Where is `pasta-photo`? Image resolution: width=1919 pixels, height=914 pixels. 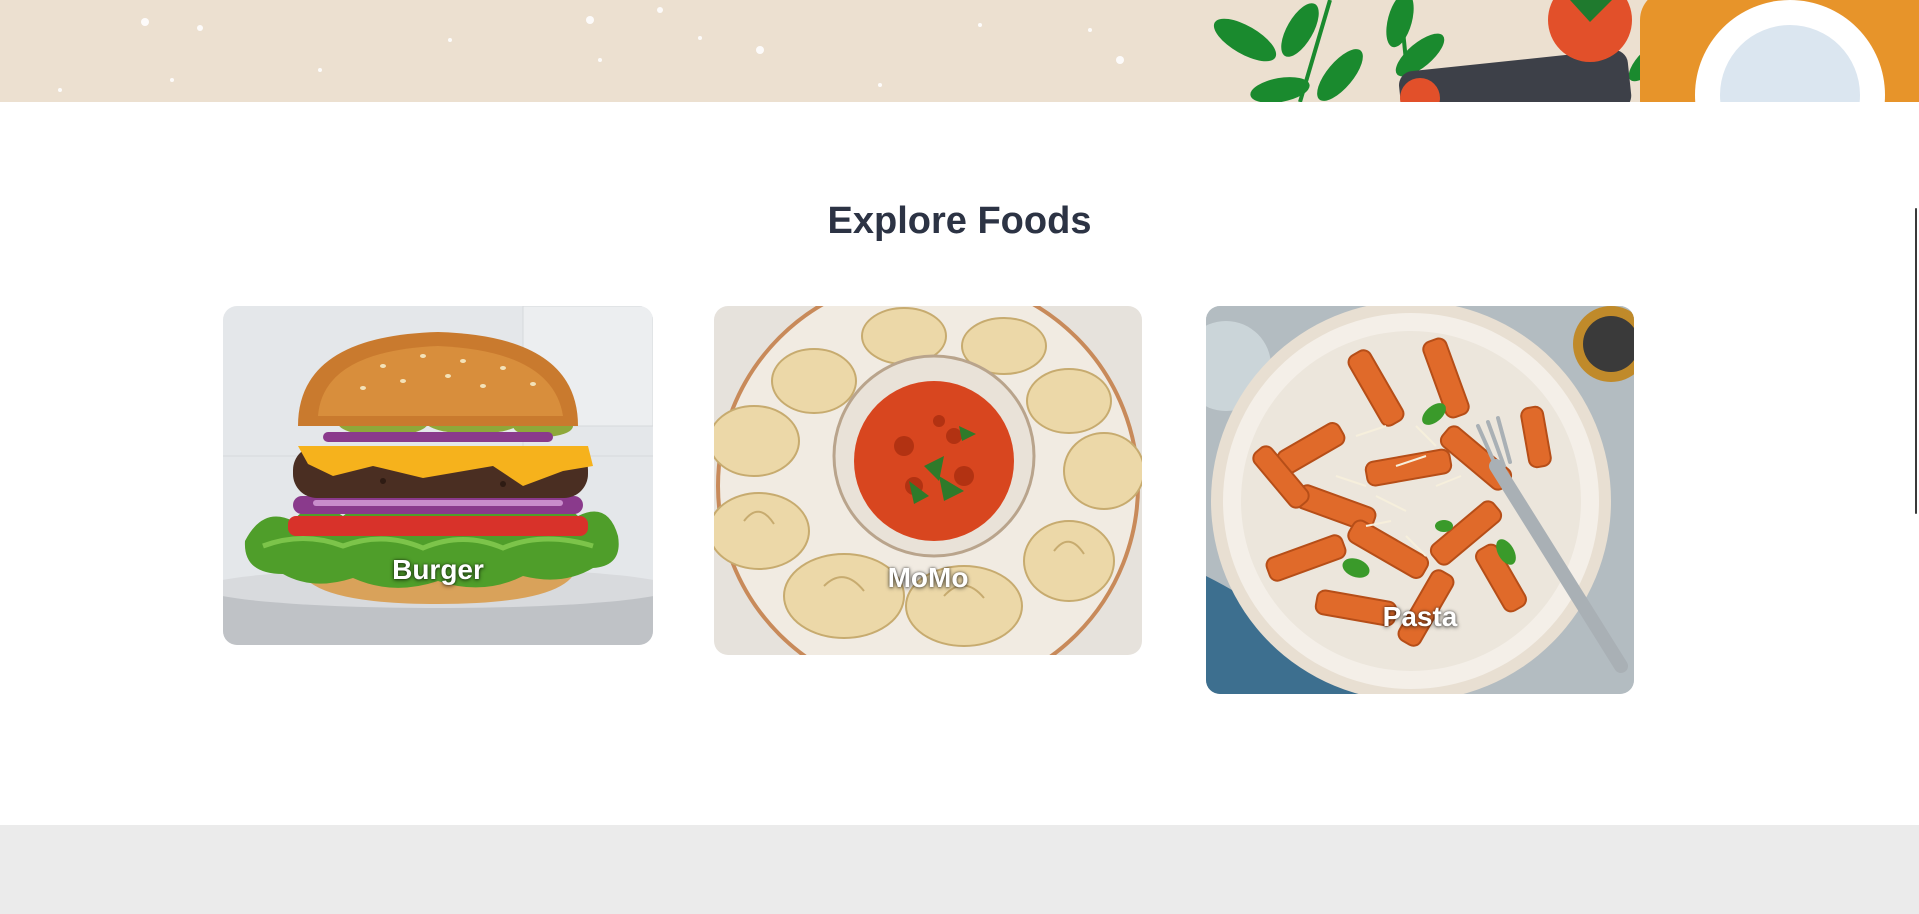 pasta-photo is located at coordinates (1420, 500).